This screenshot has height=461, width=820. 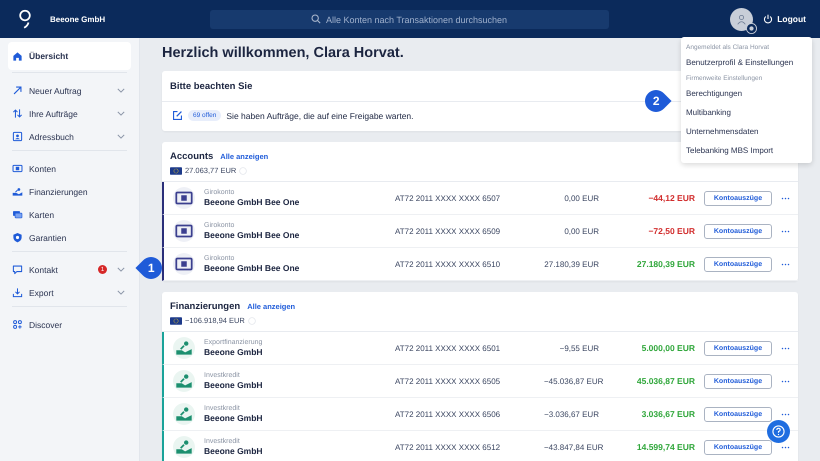 What do you see at coordinates (448, 447) in the screenshot?
I see `iban-text: AT72 2011 XXXX XXXX 6512` at bounding box center [448, 447].